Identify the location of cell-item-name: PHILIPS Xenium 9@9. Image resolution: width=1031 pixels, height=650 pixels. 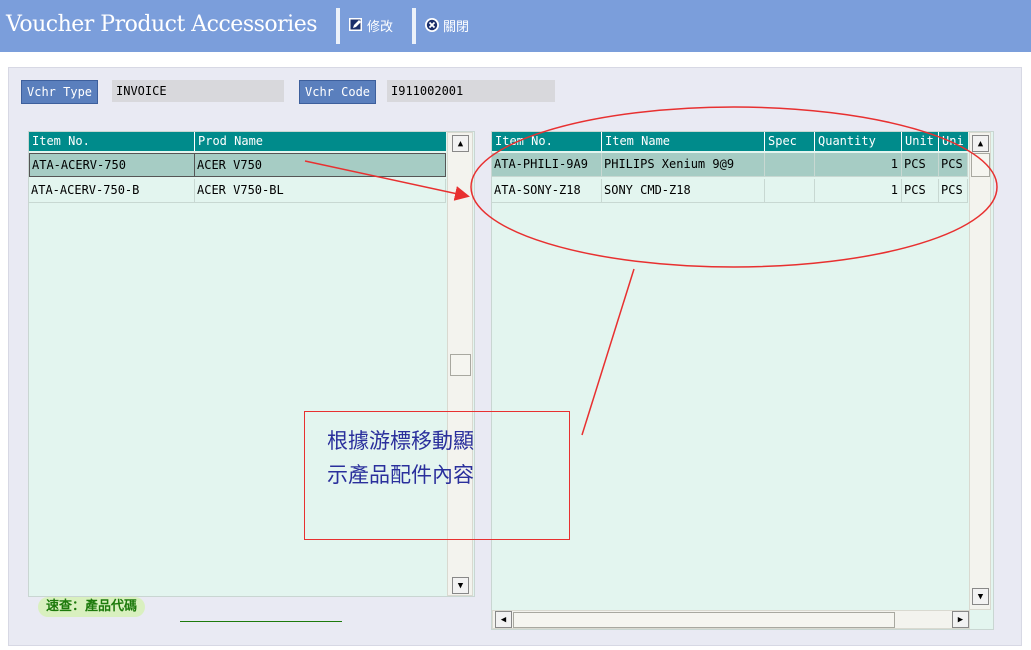
(683, 165).